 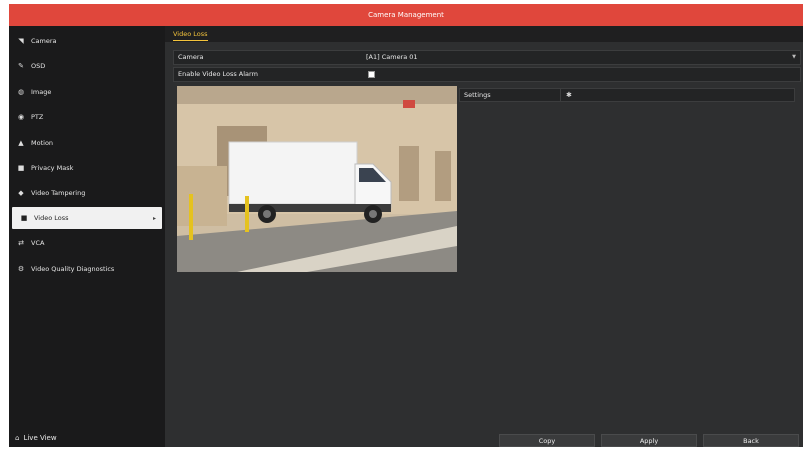 I want to click on osd-icon: ✎, so click(x=21, y=66).